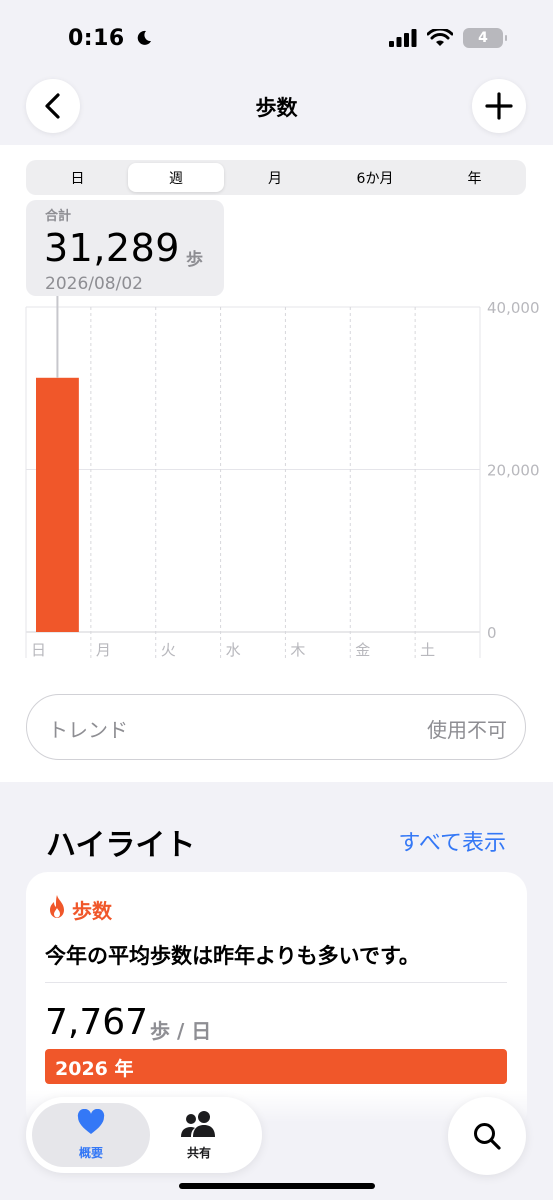 The width and height of the screenshot is (553, 1200). Describe the element at coordinates (58, 216) in the screenshot. I see `summary-label: 合計` at that location.